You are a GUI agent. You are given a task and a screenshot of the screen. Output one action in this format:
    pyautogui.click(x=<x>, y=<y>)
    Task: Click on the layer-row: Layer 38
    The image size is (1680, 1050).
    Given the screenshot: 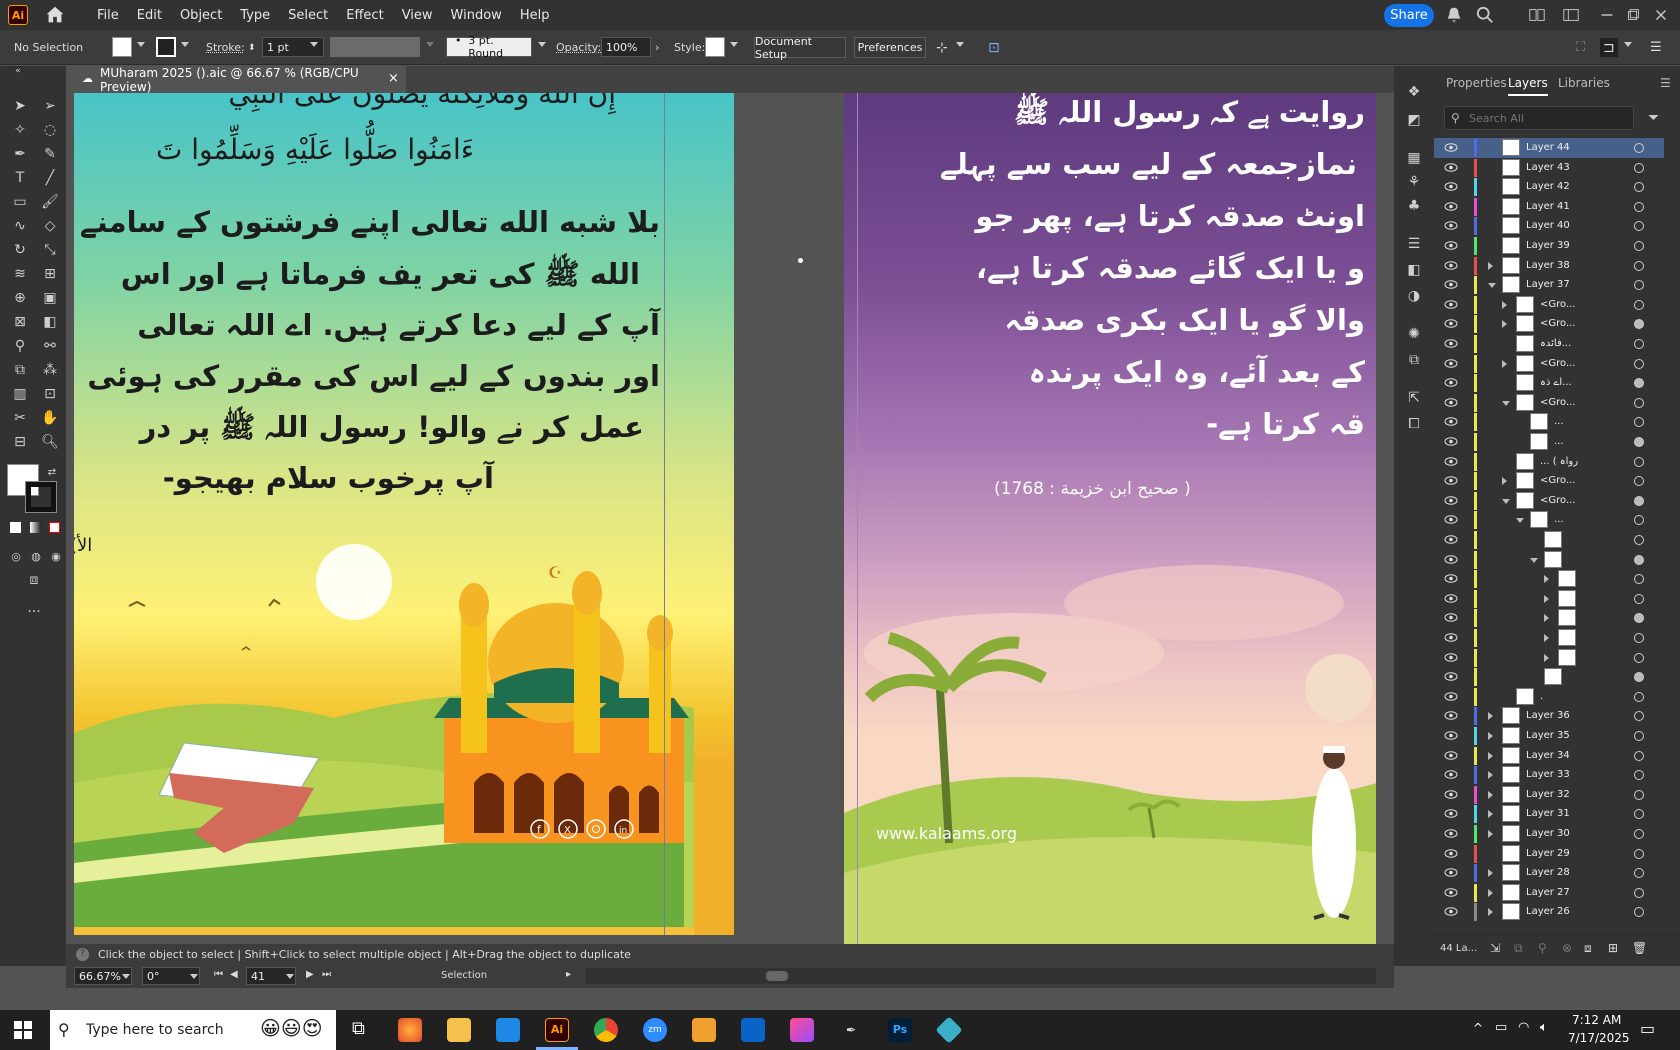 What is the action you would take?
    pyautogui.click(x=1549, y=266)
    